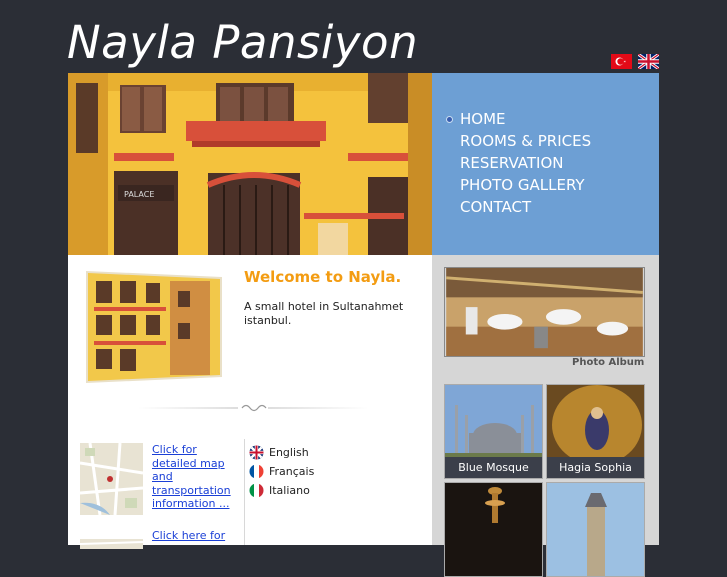  What do you see at coordinates (525, 207) in the screenshot?
I see `nav-item-contact: CONTACT` at bounding box center [525, 207].